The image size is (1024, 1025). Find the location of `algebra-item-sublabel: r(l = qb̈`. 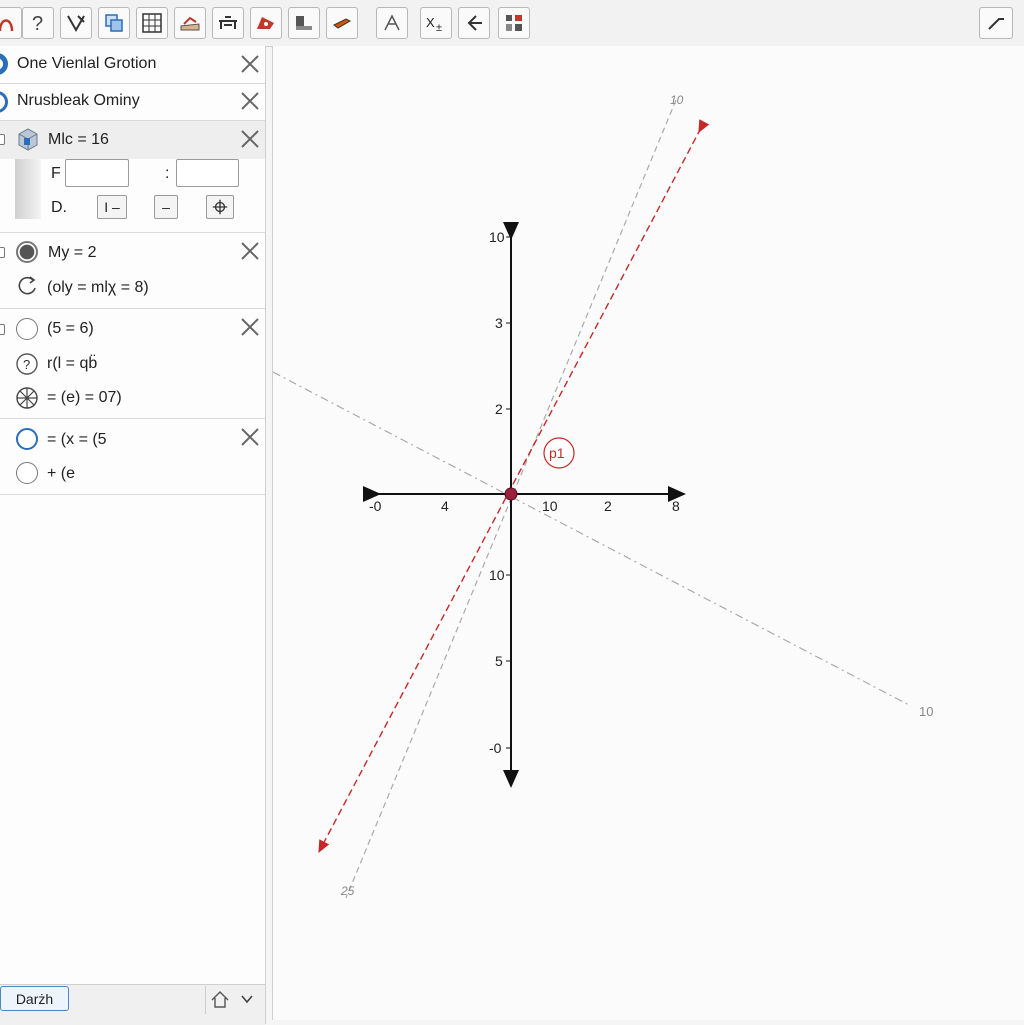

algebra-item-sublabel: r(l = qb̈ is located at coordinates (72, 363).